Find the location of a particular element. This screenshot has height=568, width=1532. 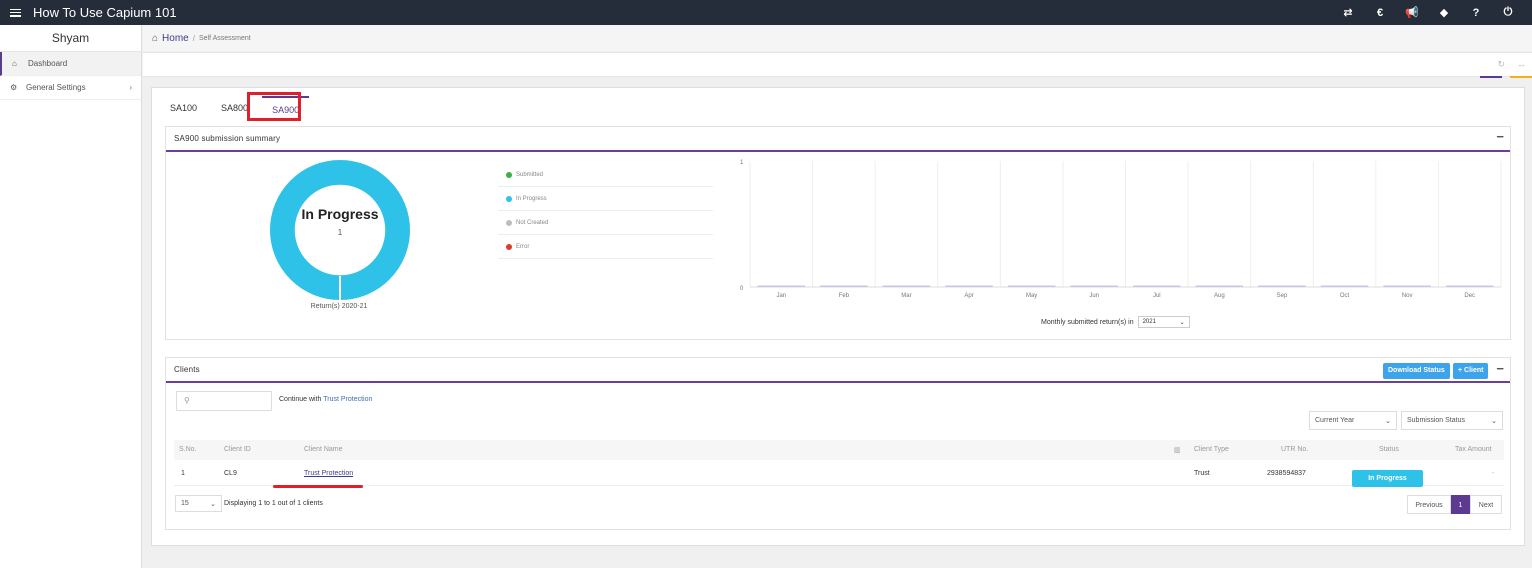

x-tick-label: Oct is located at coordinates (1345, 296).